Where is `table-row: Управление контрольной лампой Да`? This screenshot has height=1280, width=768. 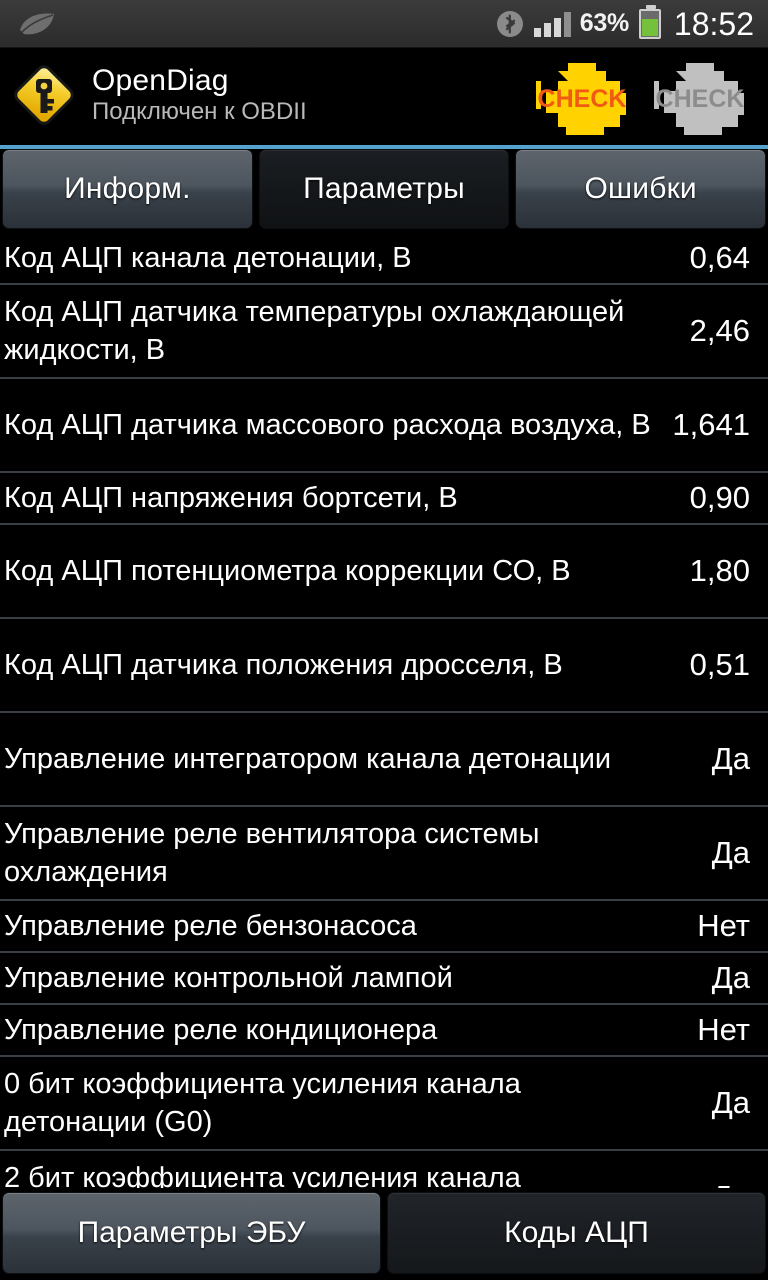
table-row: Управление контрольной лампой Да is located at coordinates (384, 979).